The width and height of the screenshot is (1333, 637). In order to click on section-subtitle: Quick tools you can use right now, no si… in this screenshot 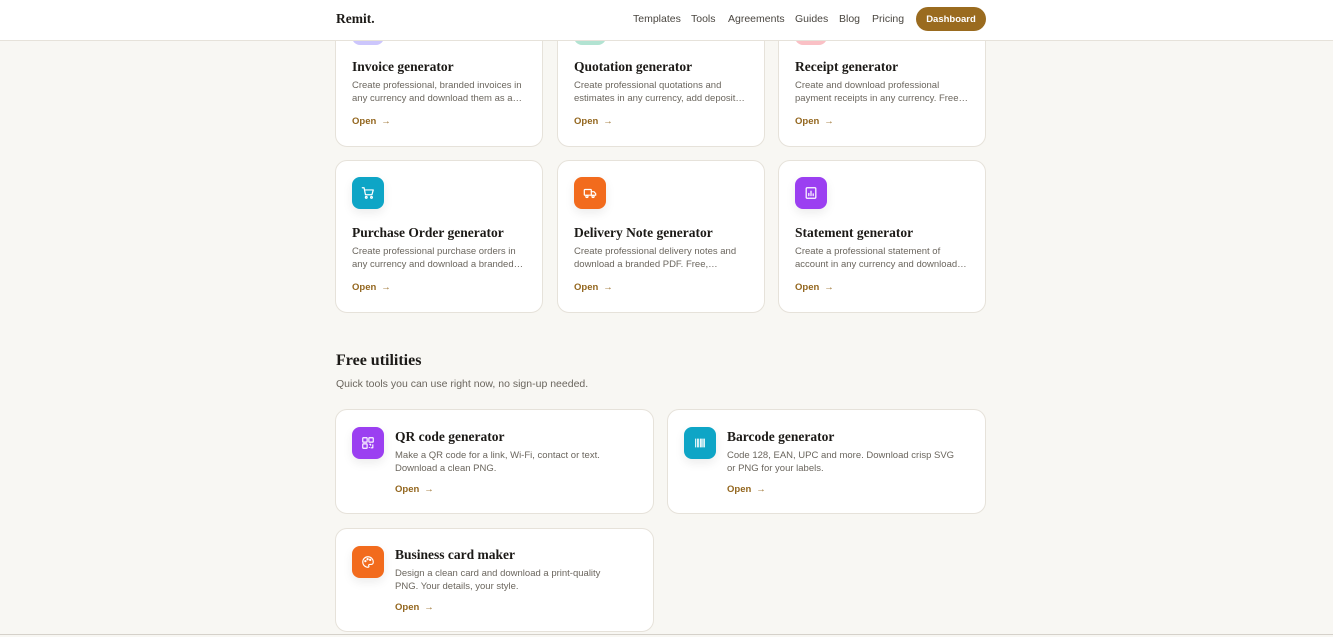, I will do `click(462, 384)`.